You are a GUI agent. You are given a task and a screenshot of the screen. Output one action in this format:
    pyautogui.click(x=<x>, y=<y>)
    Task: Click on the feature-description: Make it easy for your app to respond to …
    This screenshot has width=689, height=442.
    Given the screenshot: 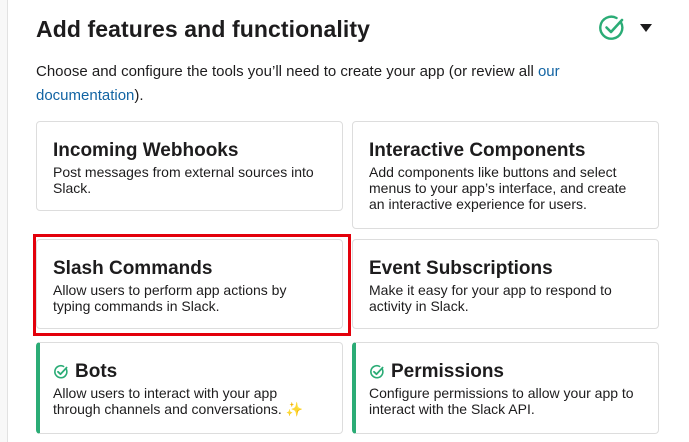 What is the action you would take?
    pyautogui.click(x=490, y=298)
    